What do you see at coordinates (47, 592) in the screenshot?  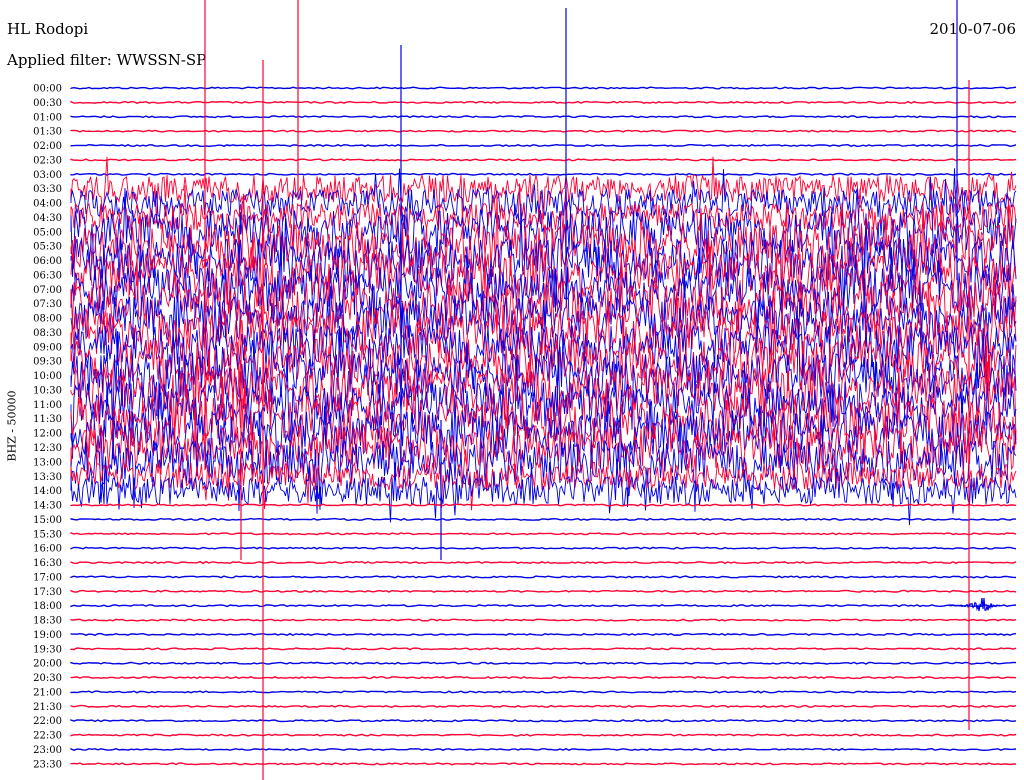 I see `y-tick-label: 17:30` at bounding box center [47, 592].